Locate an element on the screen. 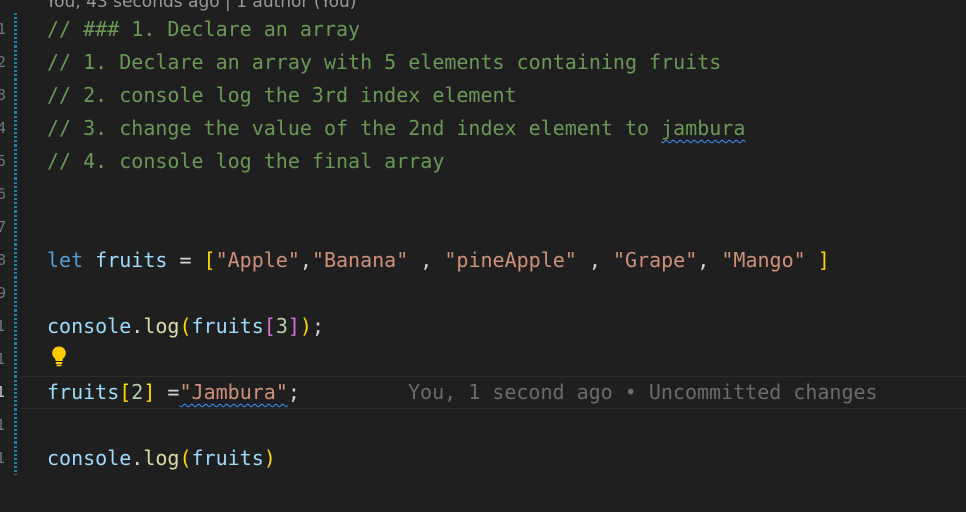 Image resolution: width=966 pixels, height=512 pixels. lightbulb-icon is located at coordinates (59, 356).